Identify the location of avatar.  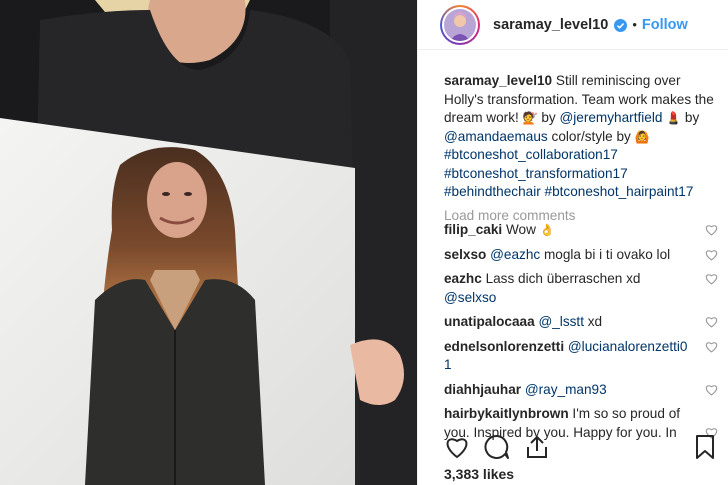
(460, 24).